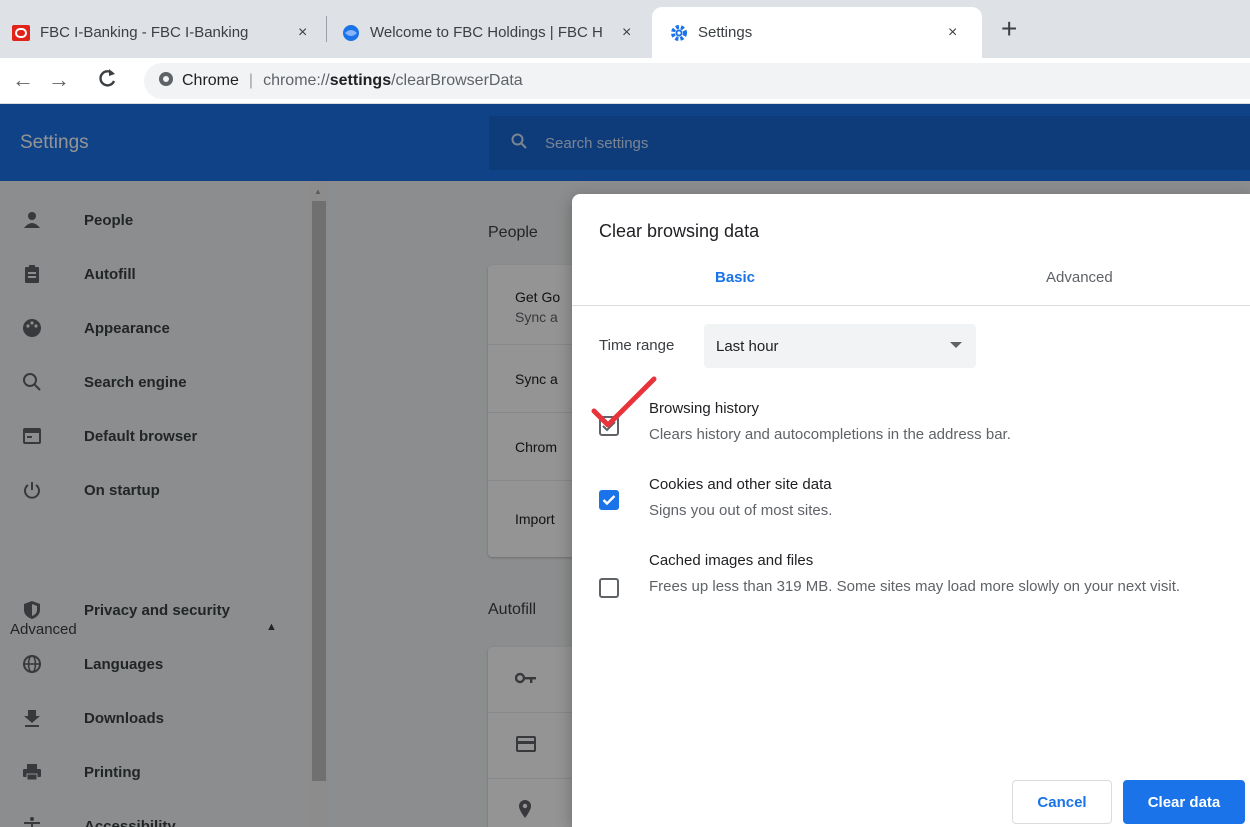 This screenshot has height=827, width=1250. Describe the element at coordinates (609, 500) in the screenshot. I see `cookies-checkbox` at that location.